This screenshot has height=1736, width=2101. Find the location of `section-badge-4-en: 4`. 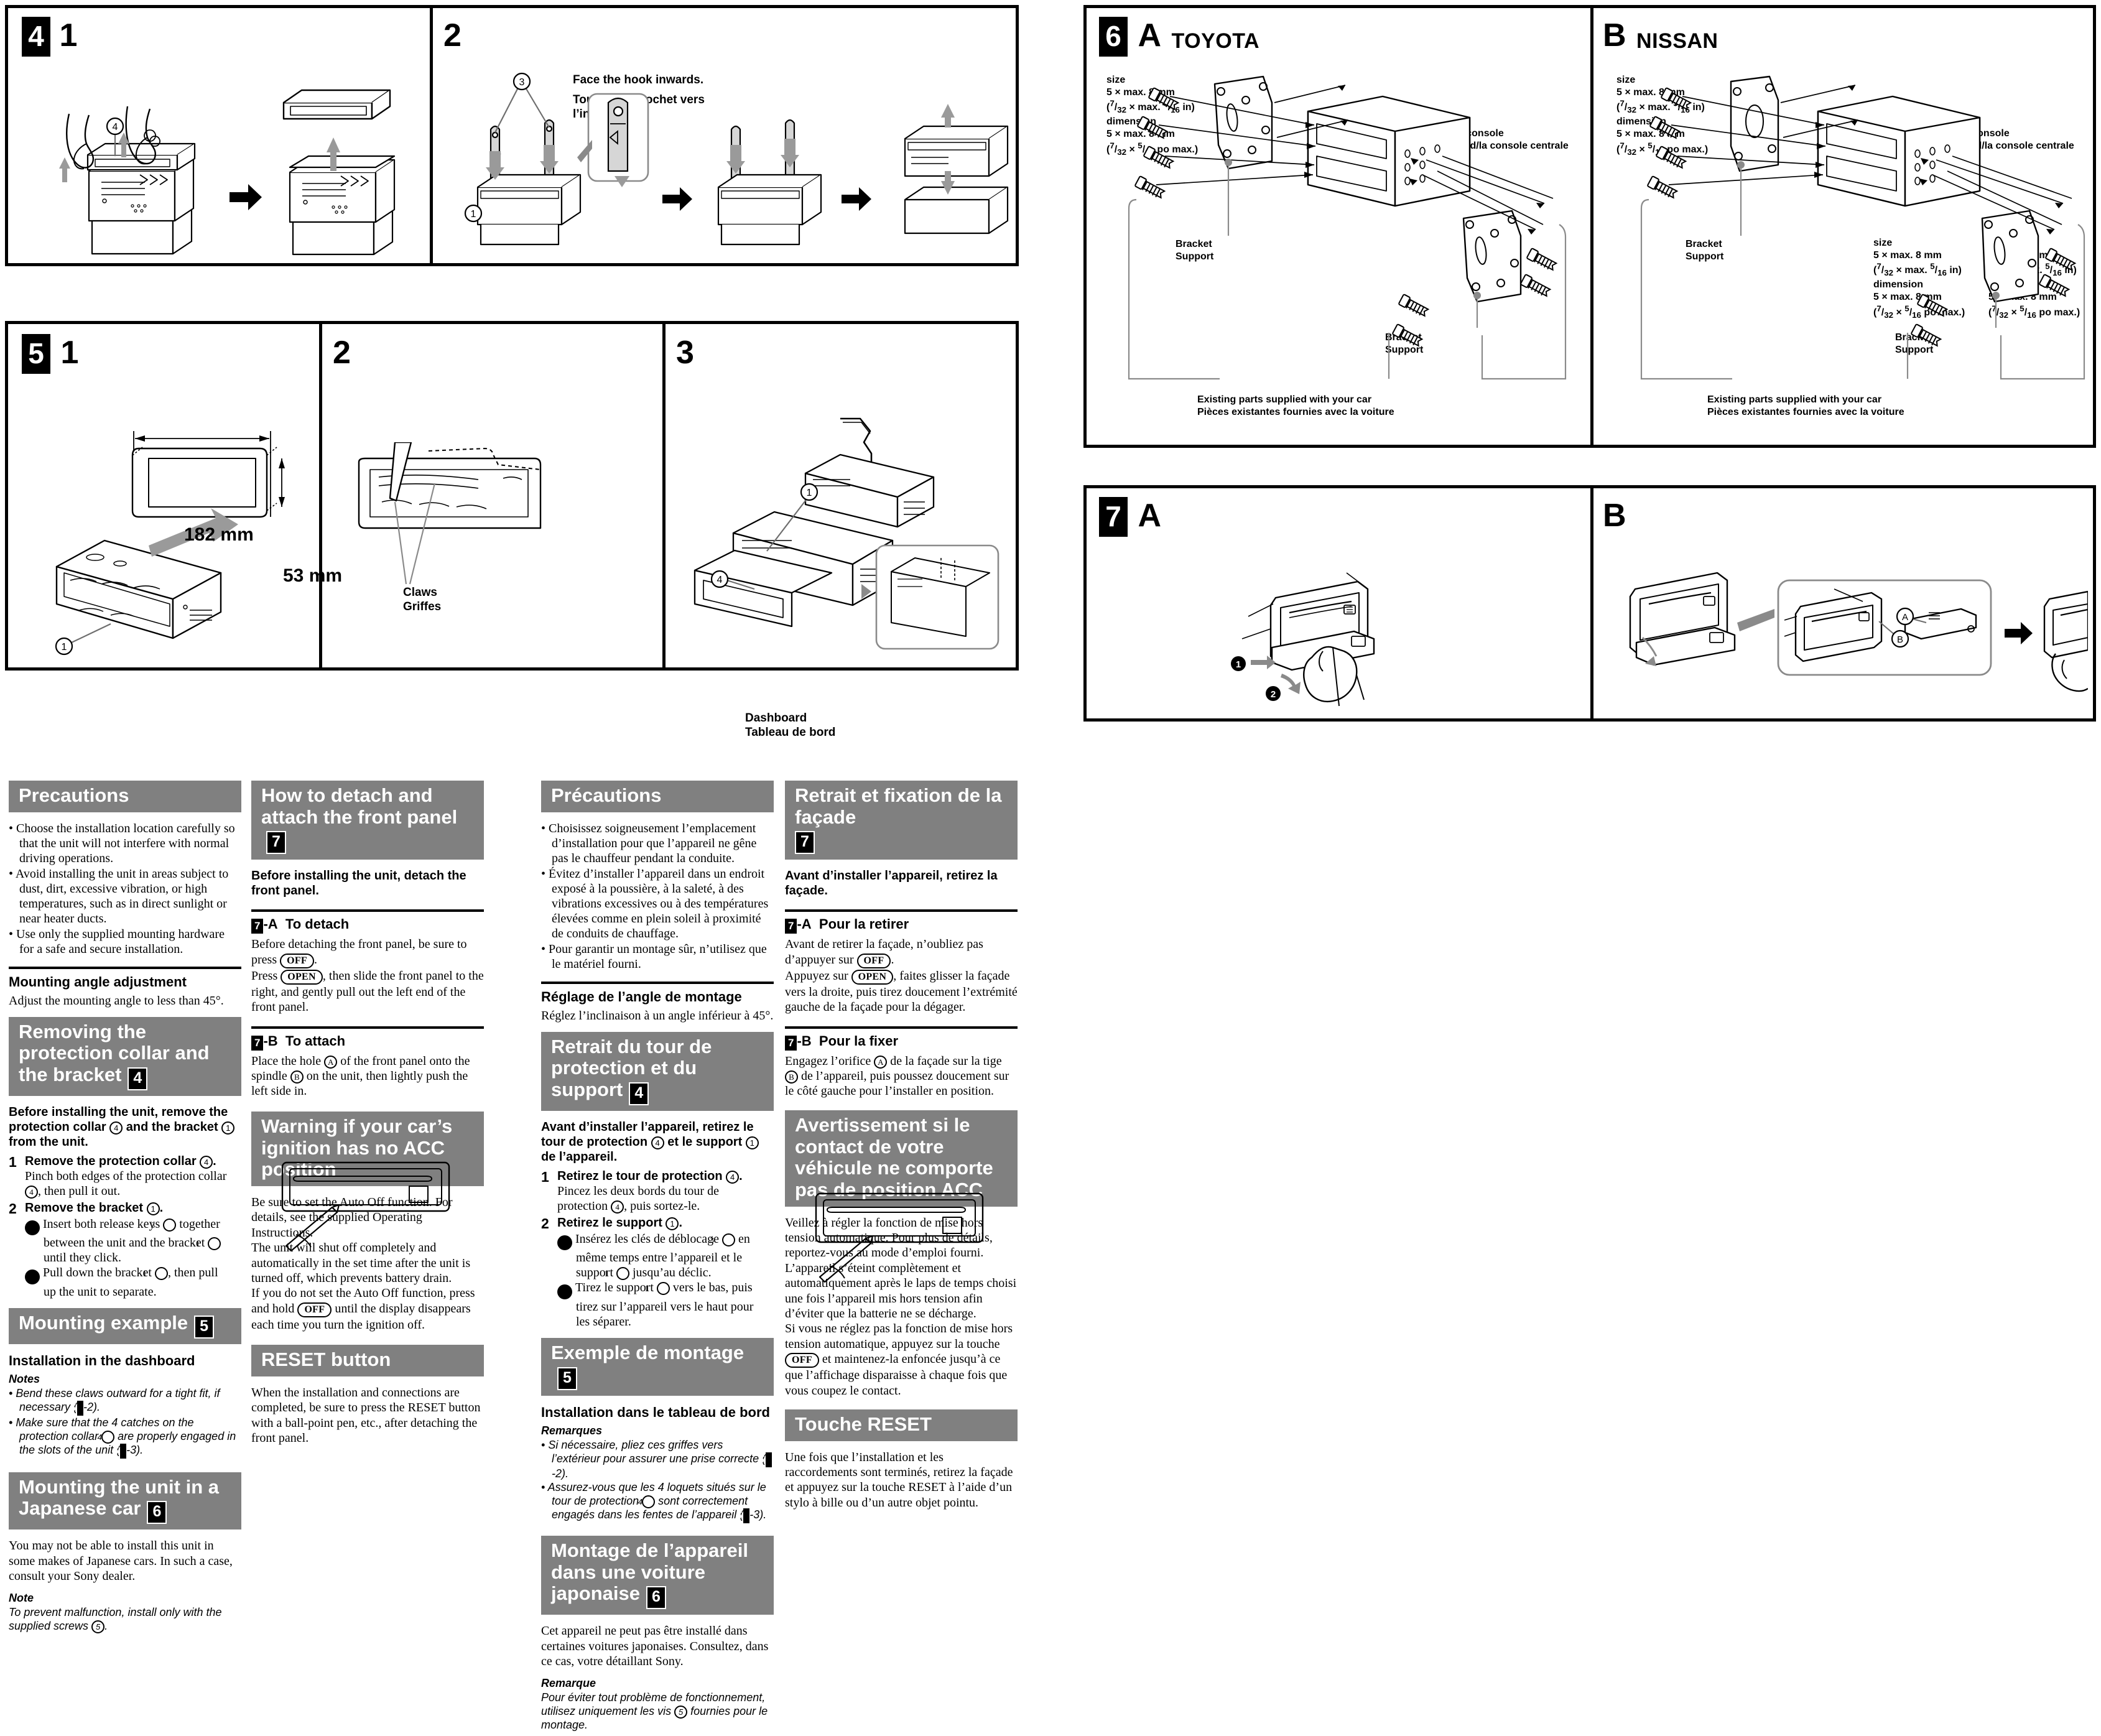

section-badge-4-en: 4 is located at coordinates (138, 1078).